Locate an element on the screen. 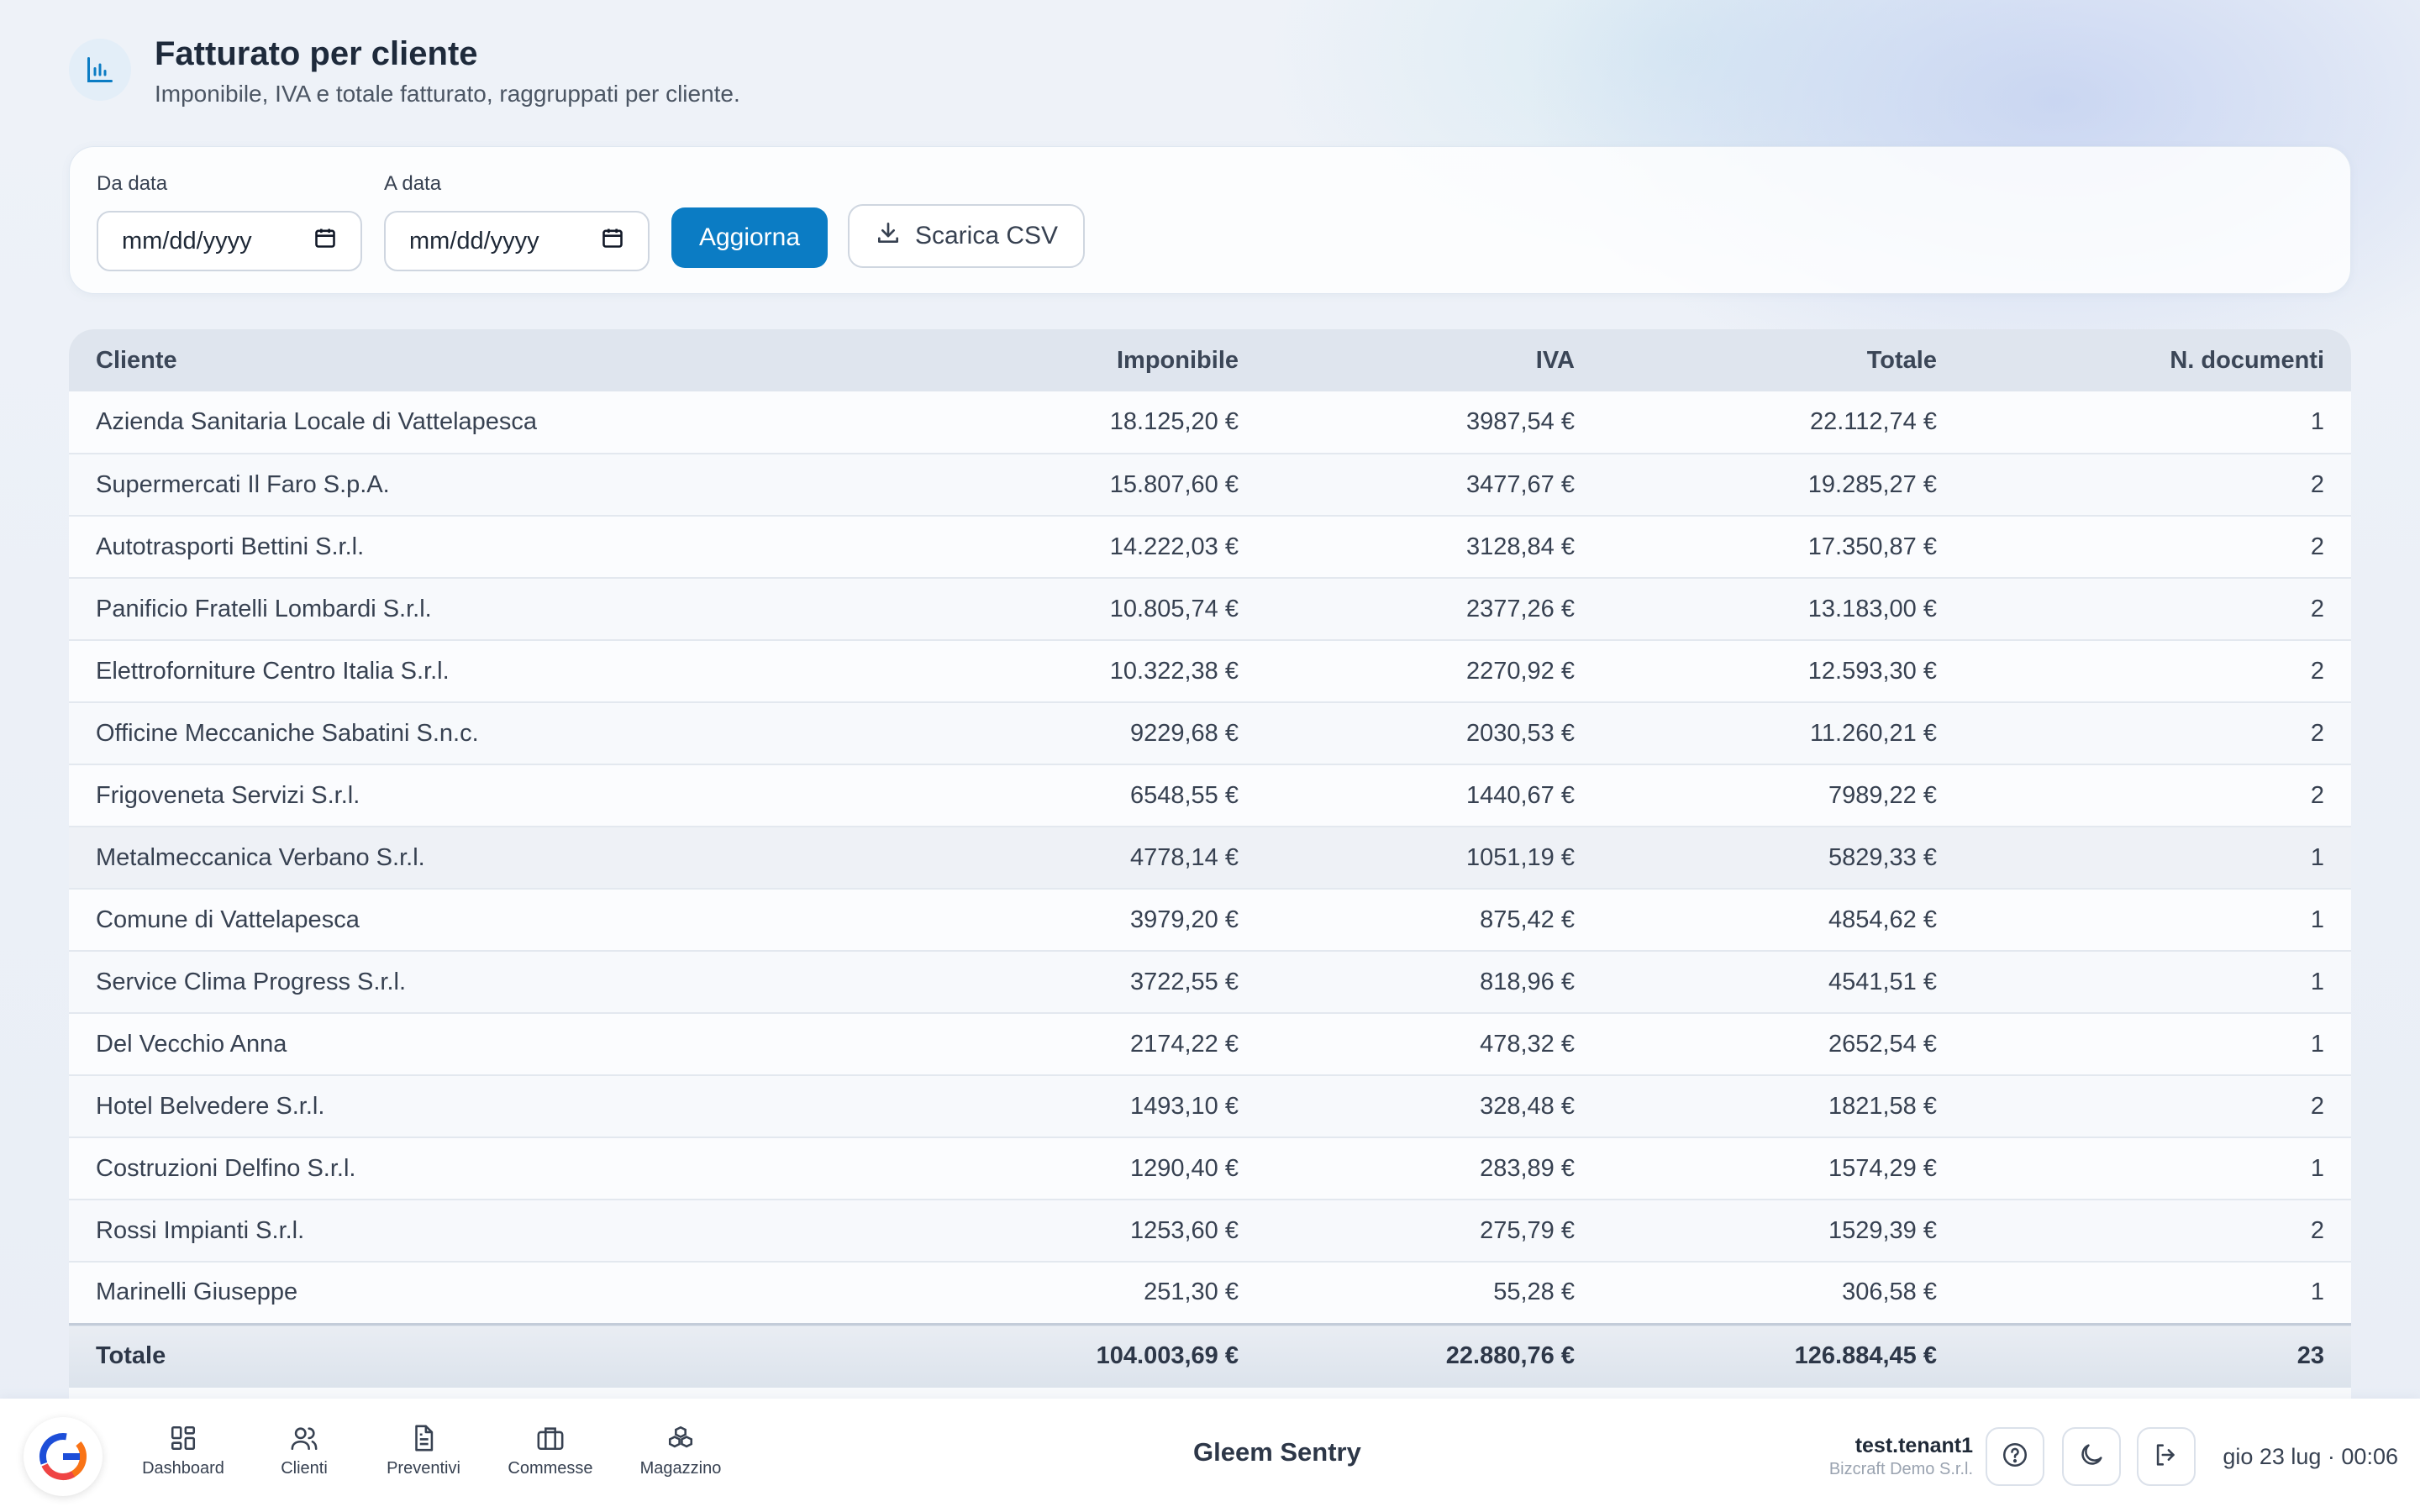 Image resolution: width=2420 pixels, height=1512 pixels. nav-commesse-label: Commesse is located at coordinates (551, 1468).